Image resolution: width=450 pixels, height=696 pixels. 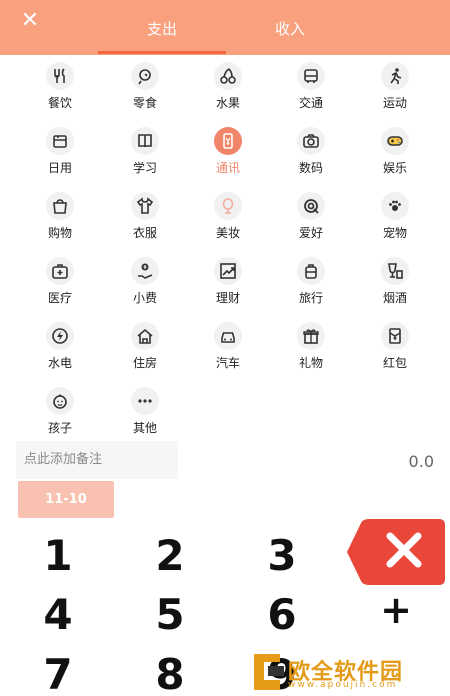 What do you see at coordinates (396, 552) in the screenshot?
I see `delete-key` at bounding box center [396, 552].